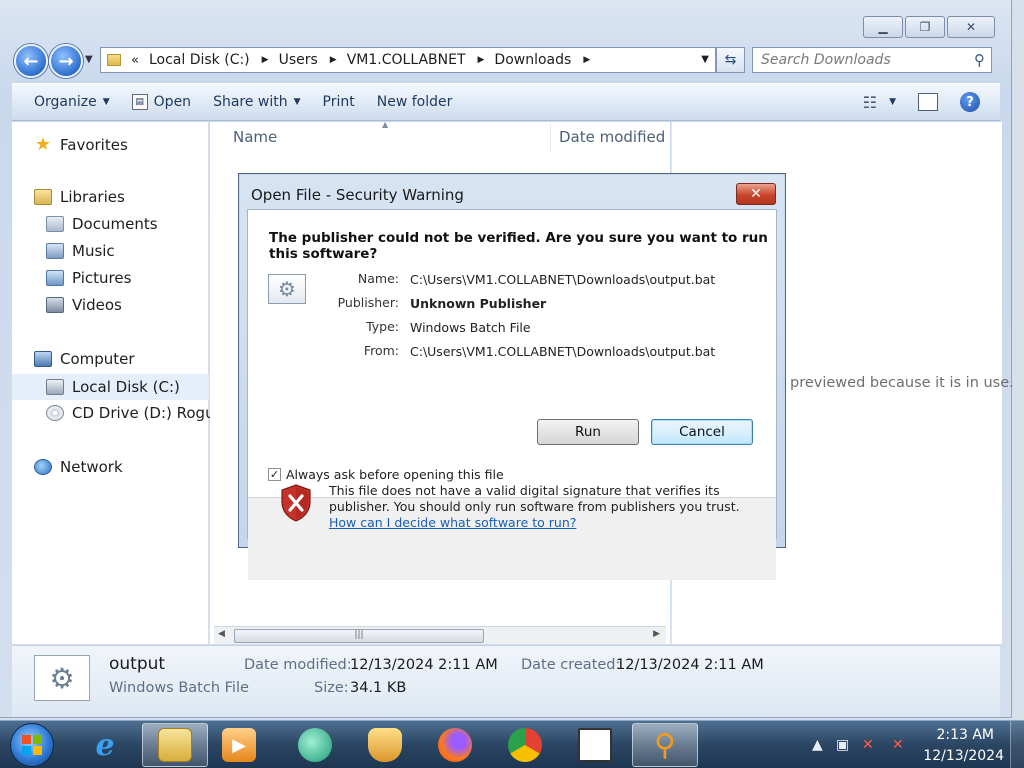 This screenshot has height=768, width=1024. I want to click on show-hidden-icons: ▲, so click(817, 745).